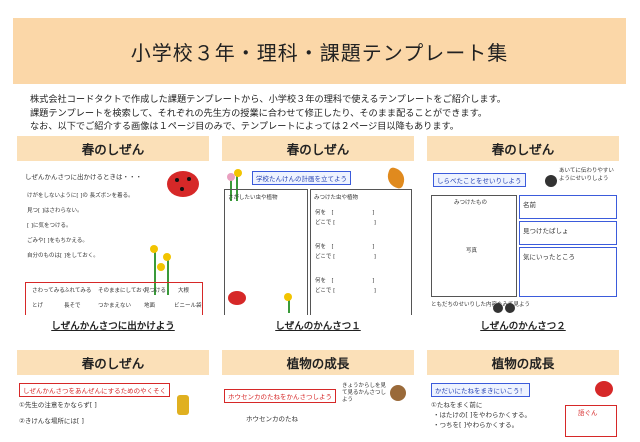 The width and height of the screenshot is (640, 442). What do you see at coordinates (398, 393) in the screenshot?
I see `mascot-icon` at bounding box center [398, 393].